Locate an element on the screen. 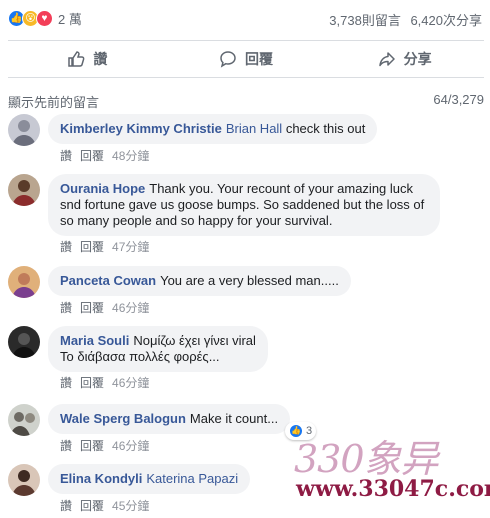 Image resolution: width=490 pixels, height=518 pixels. comment-reactions: 👍 3 is located at coordinates (300, 431).